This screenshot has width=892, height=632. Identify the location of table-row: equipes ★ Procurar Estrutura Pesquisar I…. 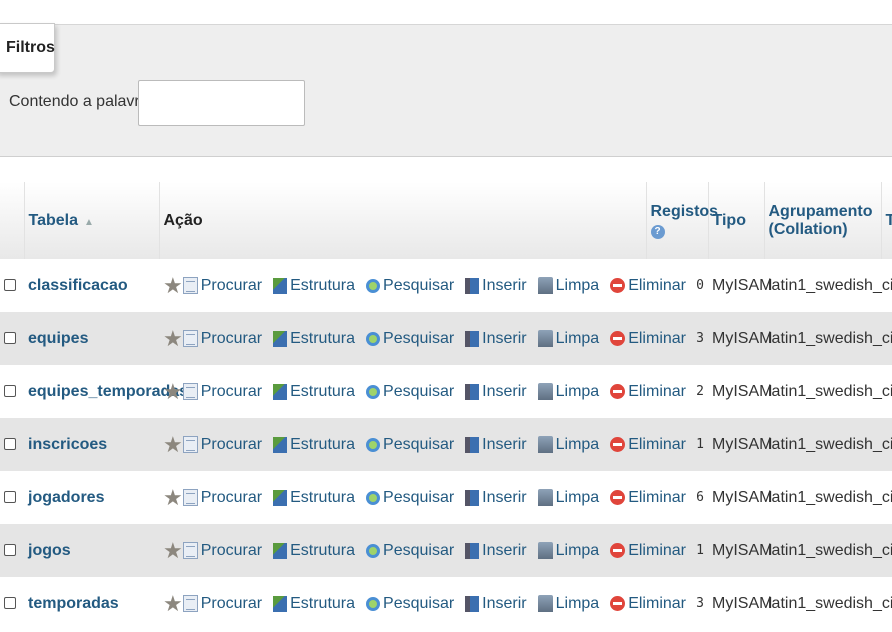
(446, 338).